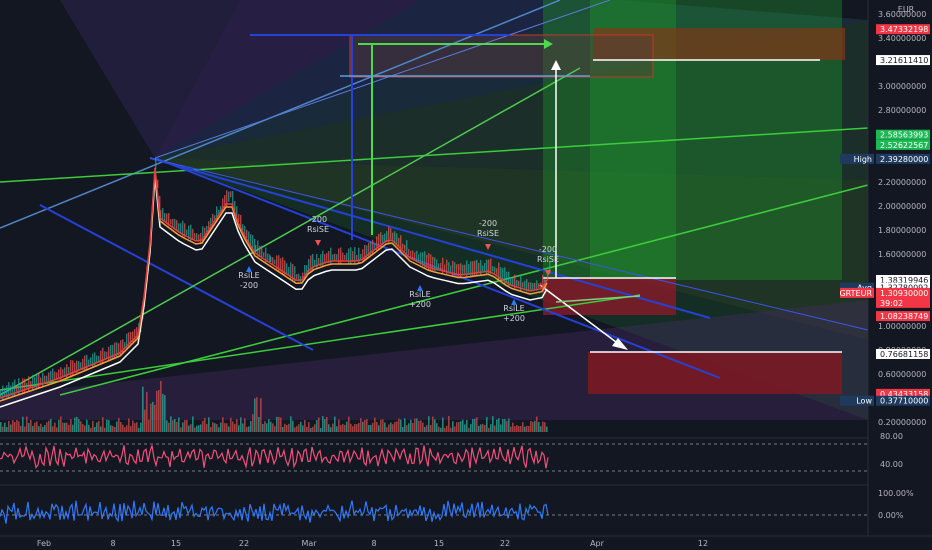 This screenshot has height=550, width=932. I want to click on price-tag-value: 1.30930000, so click(904, 293).